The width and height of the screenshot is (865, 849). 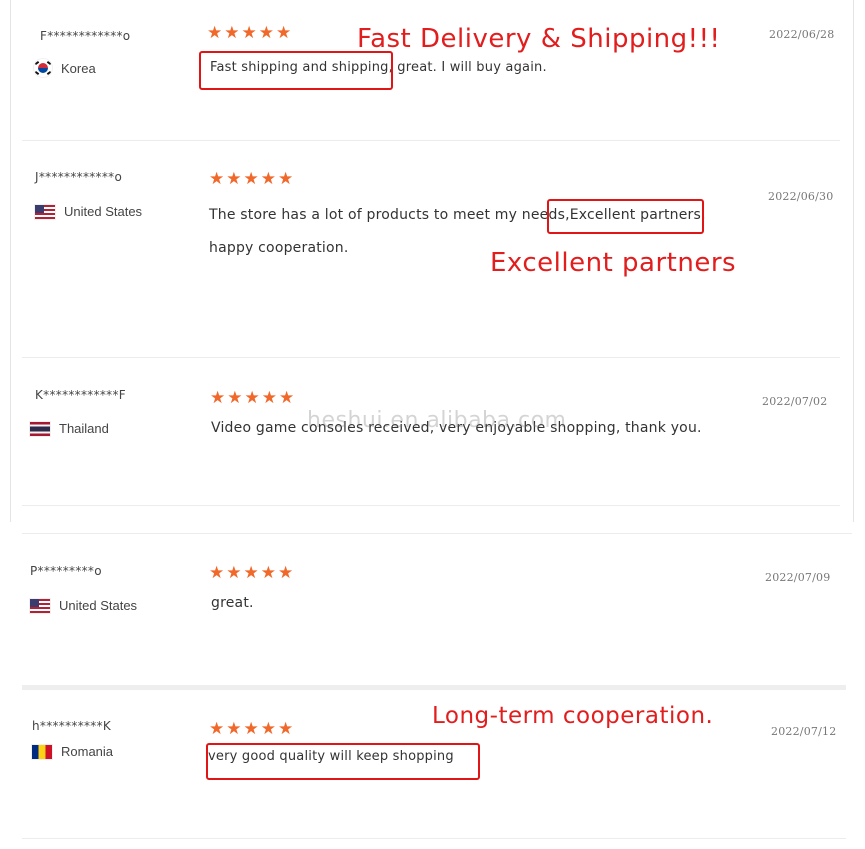 I want to click on review-date: 2022/07/12, so click(x=804, y=731).